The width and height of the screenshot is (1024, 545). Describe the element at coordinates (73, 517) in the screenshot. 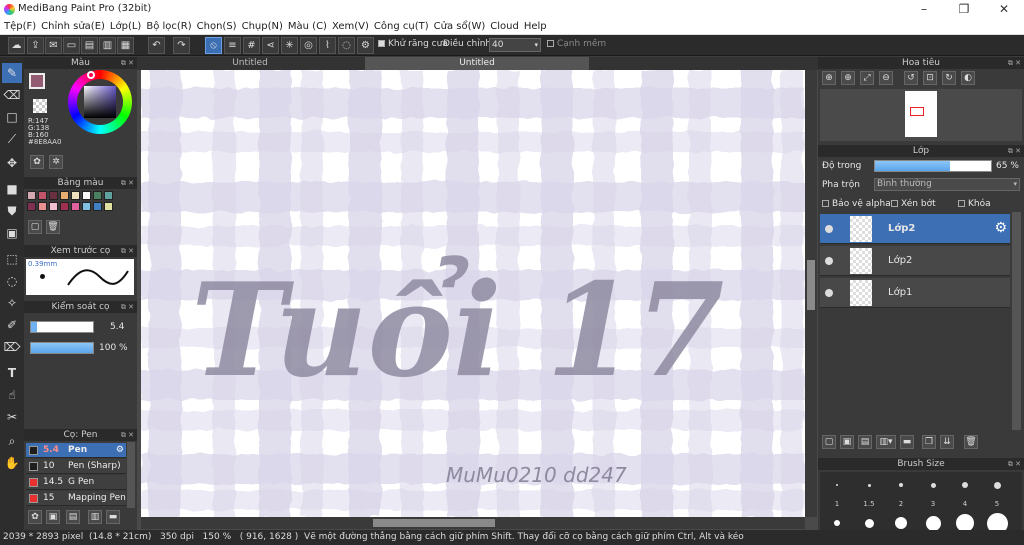

I see `brush-import-icon: ▤` at that location.